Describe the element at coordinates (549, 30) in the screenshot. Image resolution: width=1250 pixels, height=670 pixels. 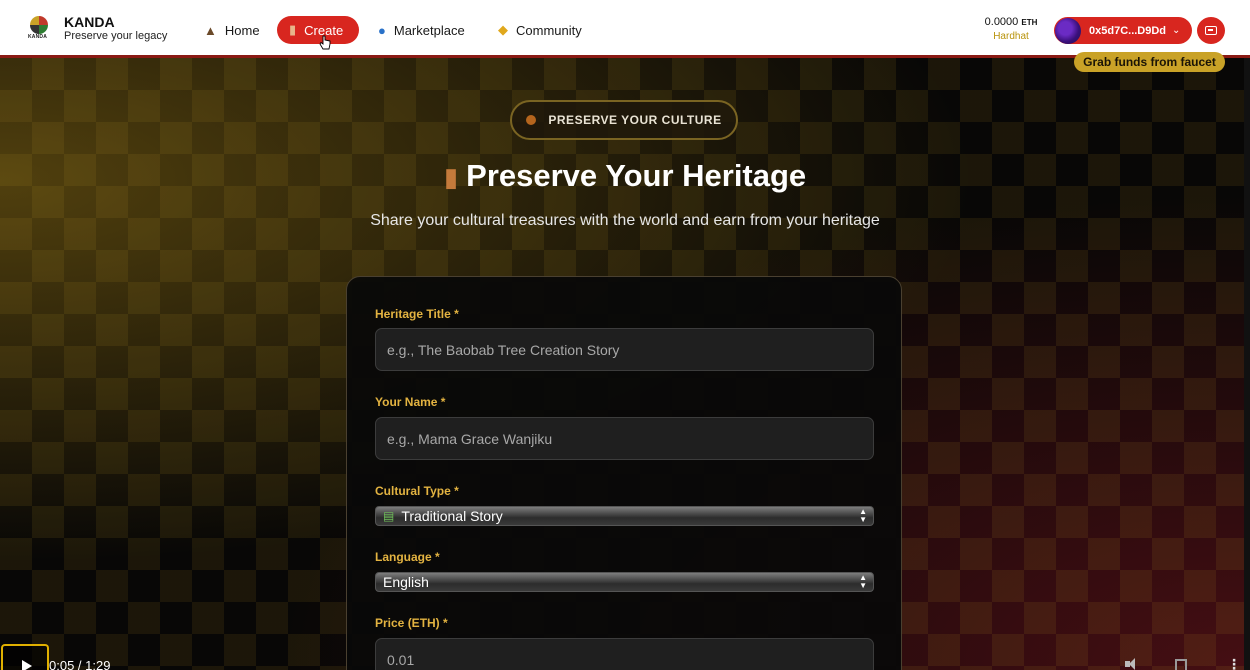
I see `nav-community-label: Community` at that location.